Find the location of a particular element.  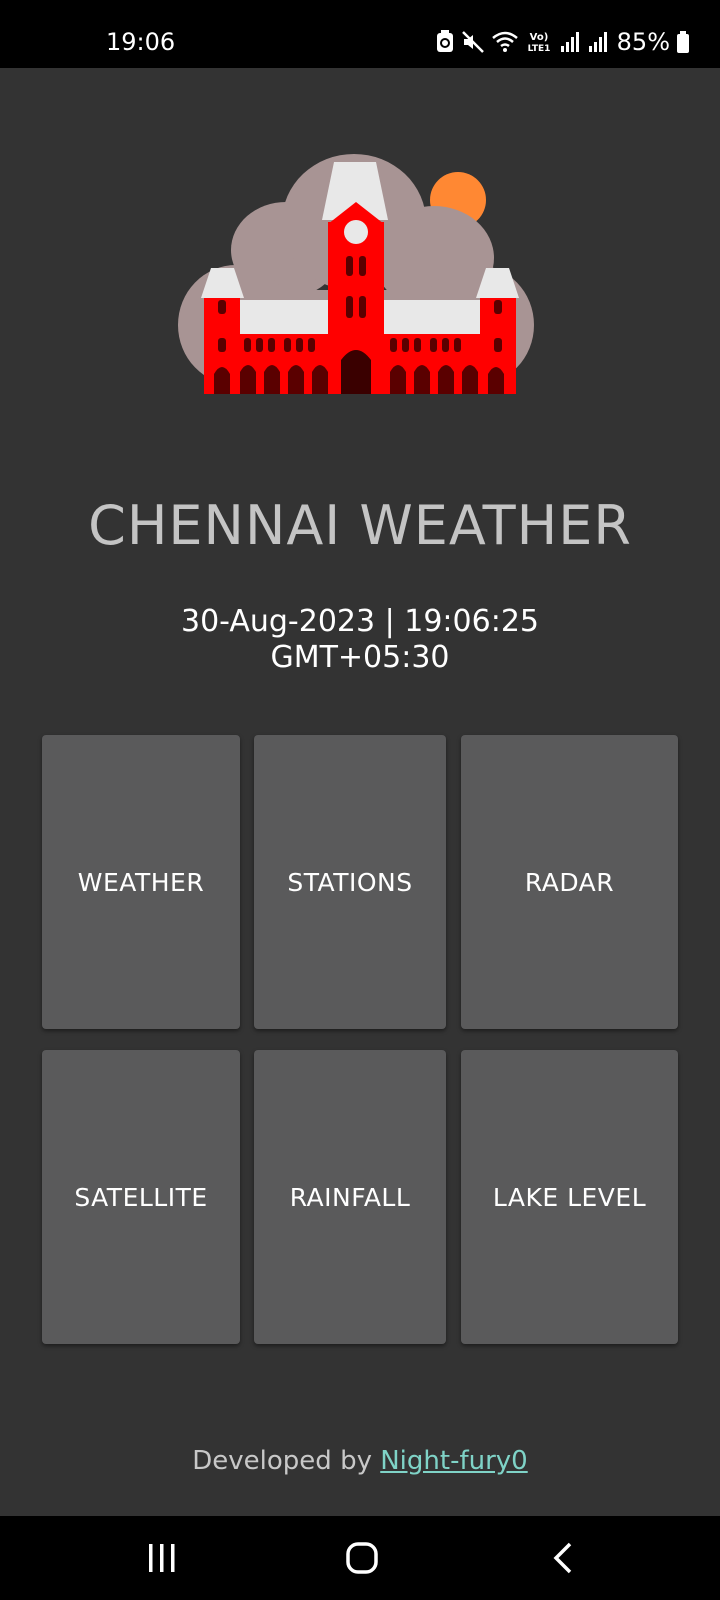

recent-apps-icon is located at coordinates (162, 1558).